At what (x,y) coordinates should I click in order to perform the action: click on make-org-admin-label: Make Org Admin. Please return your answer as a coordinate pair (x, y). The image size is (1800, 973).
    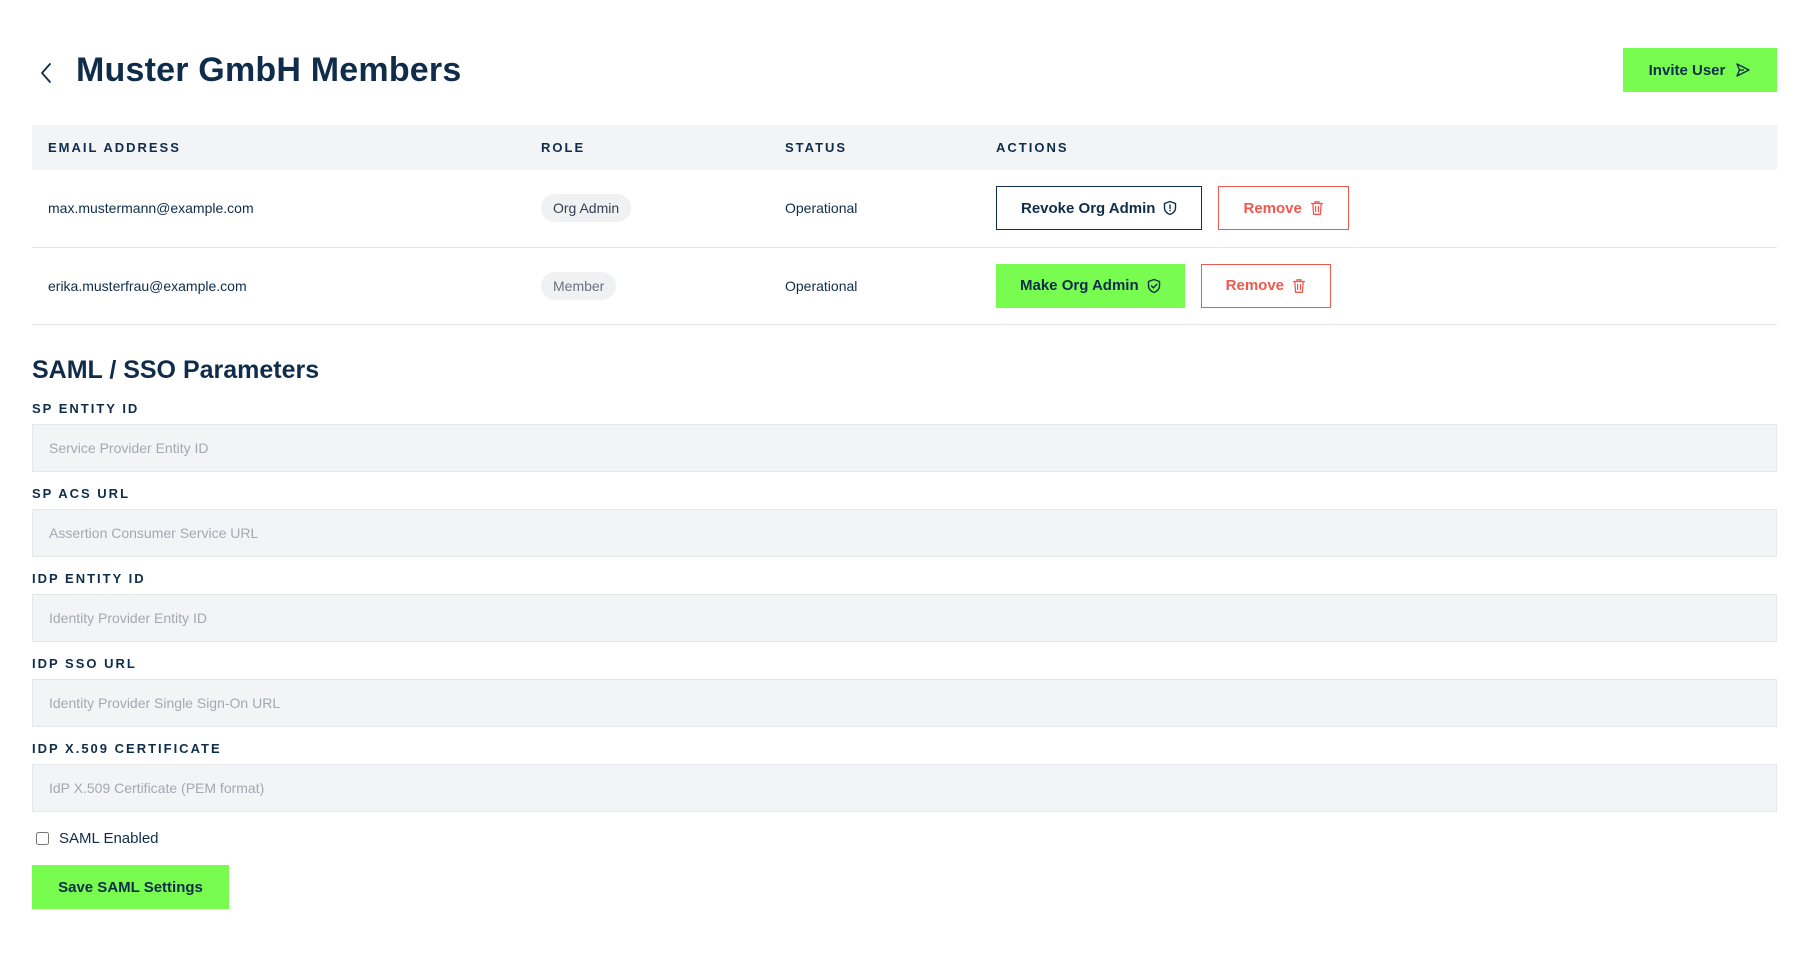
    Looking at the image, I should click on (1079, 285).